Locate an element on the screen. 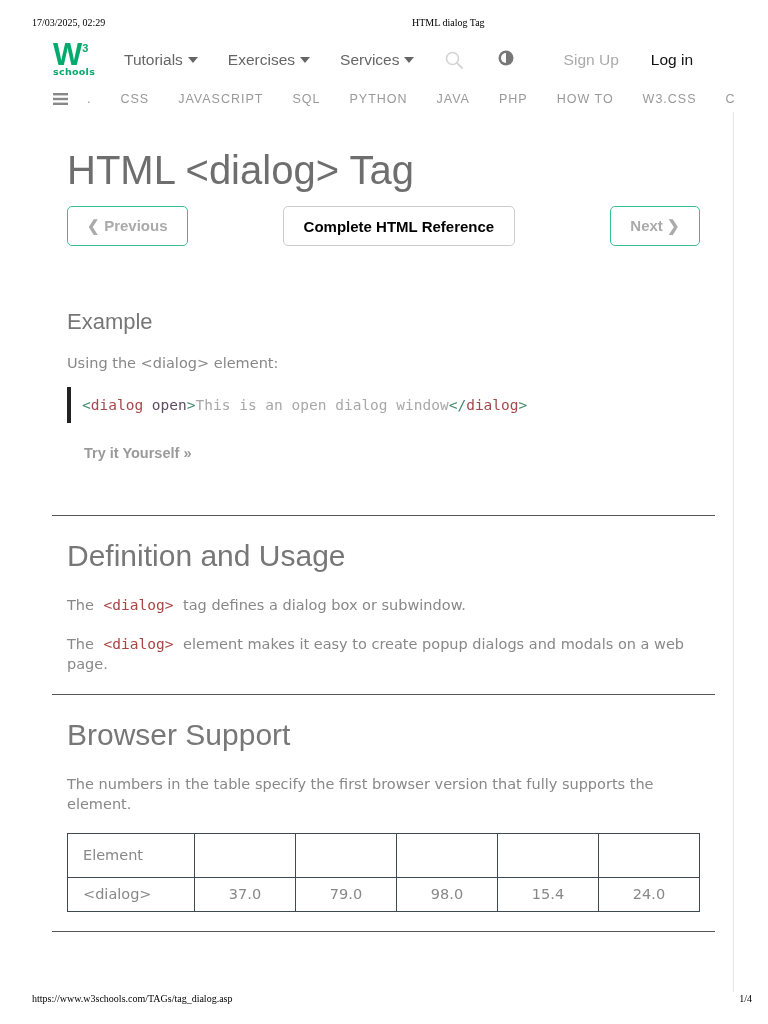 This screenshot has height=1024, width=768. section-heading: Example is located at coordinates (110, 322).